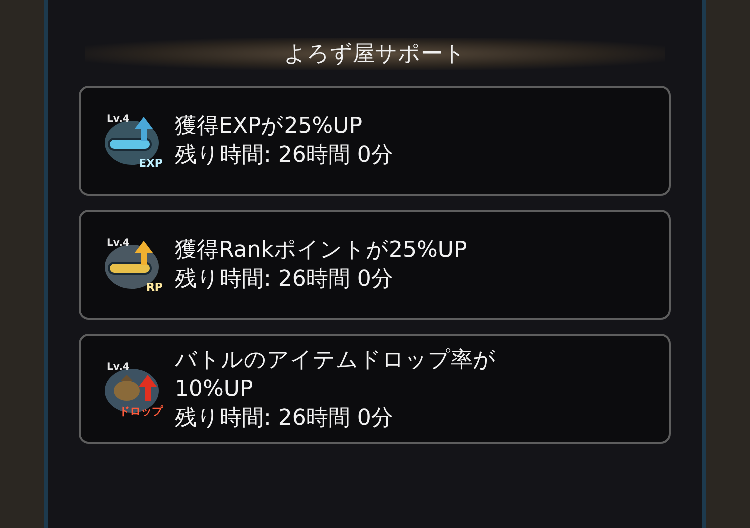 This screenshot has width=750, height=528. What do you see at coordinates (154, 287) in the screenshot?
I see `badge-label: RP` at bounding box center [154, 287].